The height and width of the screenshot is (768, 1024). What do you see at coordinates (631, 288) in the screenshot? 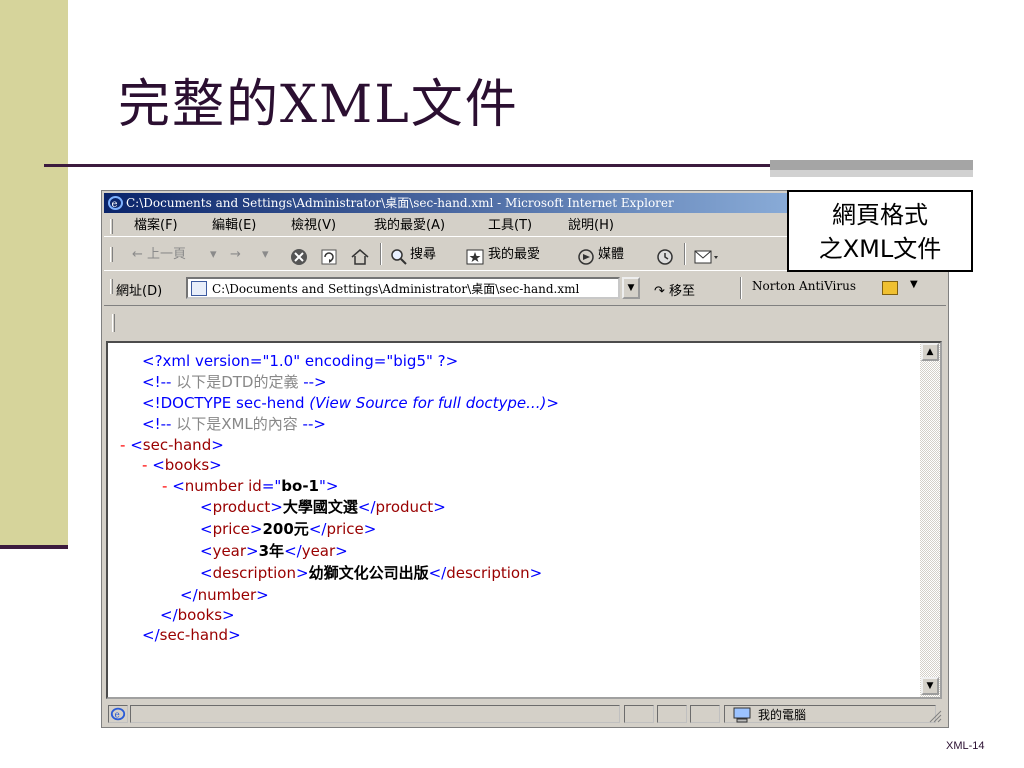
I see `address-dropdown-button: ▼` at bounding box center [631, 288].